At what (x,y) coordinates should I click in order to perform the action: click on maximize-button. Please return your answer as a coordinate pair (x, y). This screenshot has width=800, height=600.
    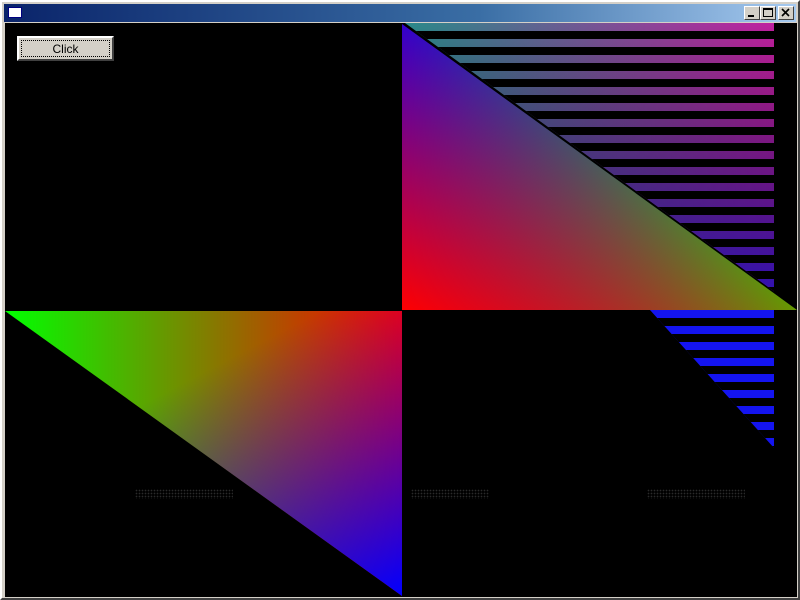
    Looking at the image, I should click on (768, 13).